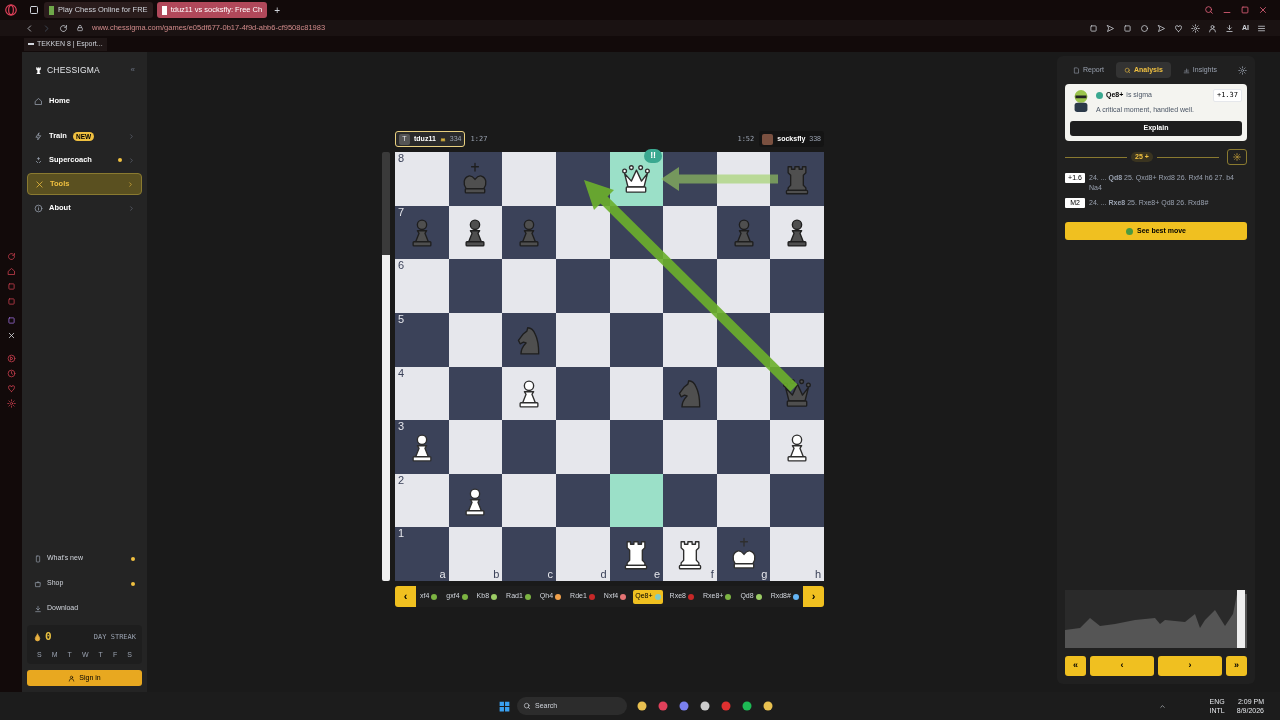 The image size is (1280, 720). What do you see at coordinates (1075, 666) in the screenshot?
I see `first-move-button: «` at bounding box center [1075, 666].